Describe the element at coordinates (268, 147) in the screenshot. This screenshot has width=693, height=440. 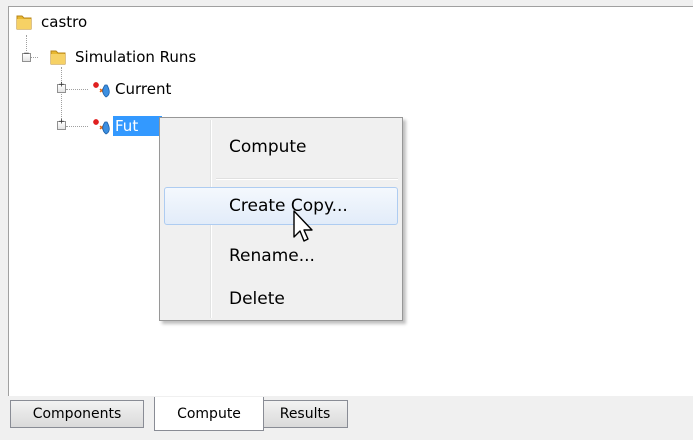
I see `menu-item-label: Compute` at that location.